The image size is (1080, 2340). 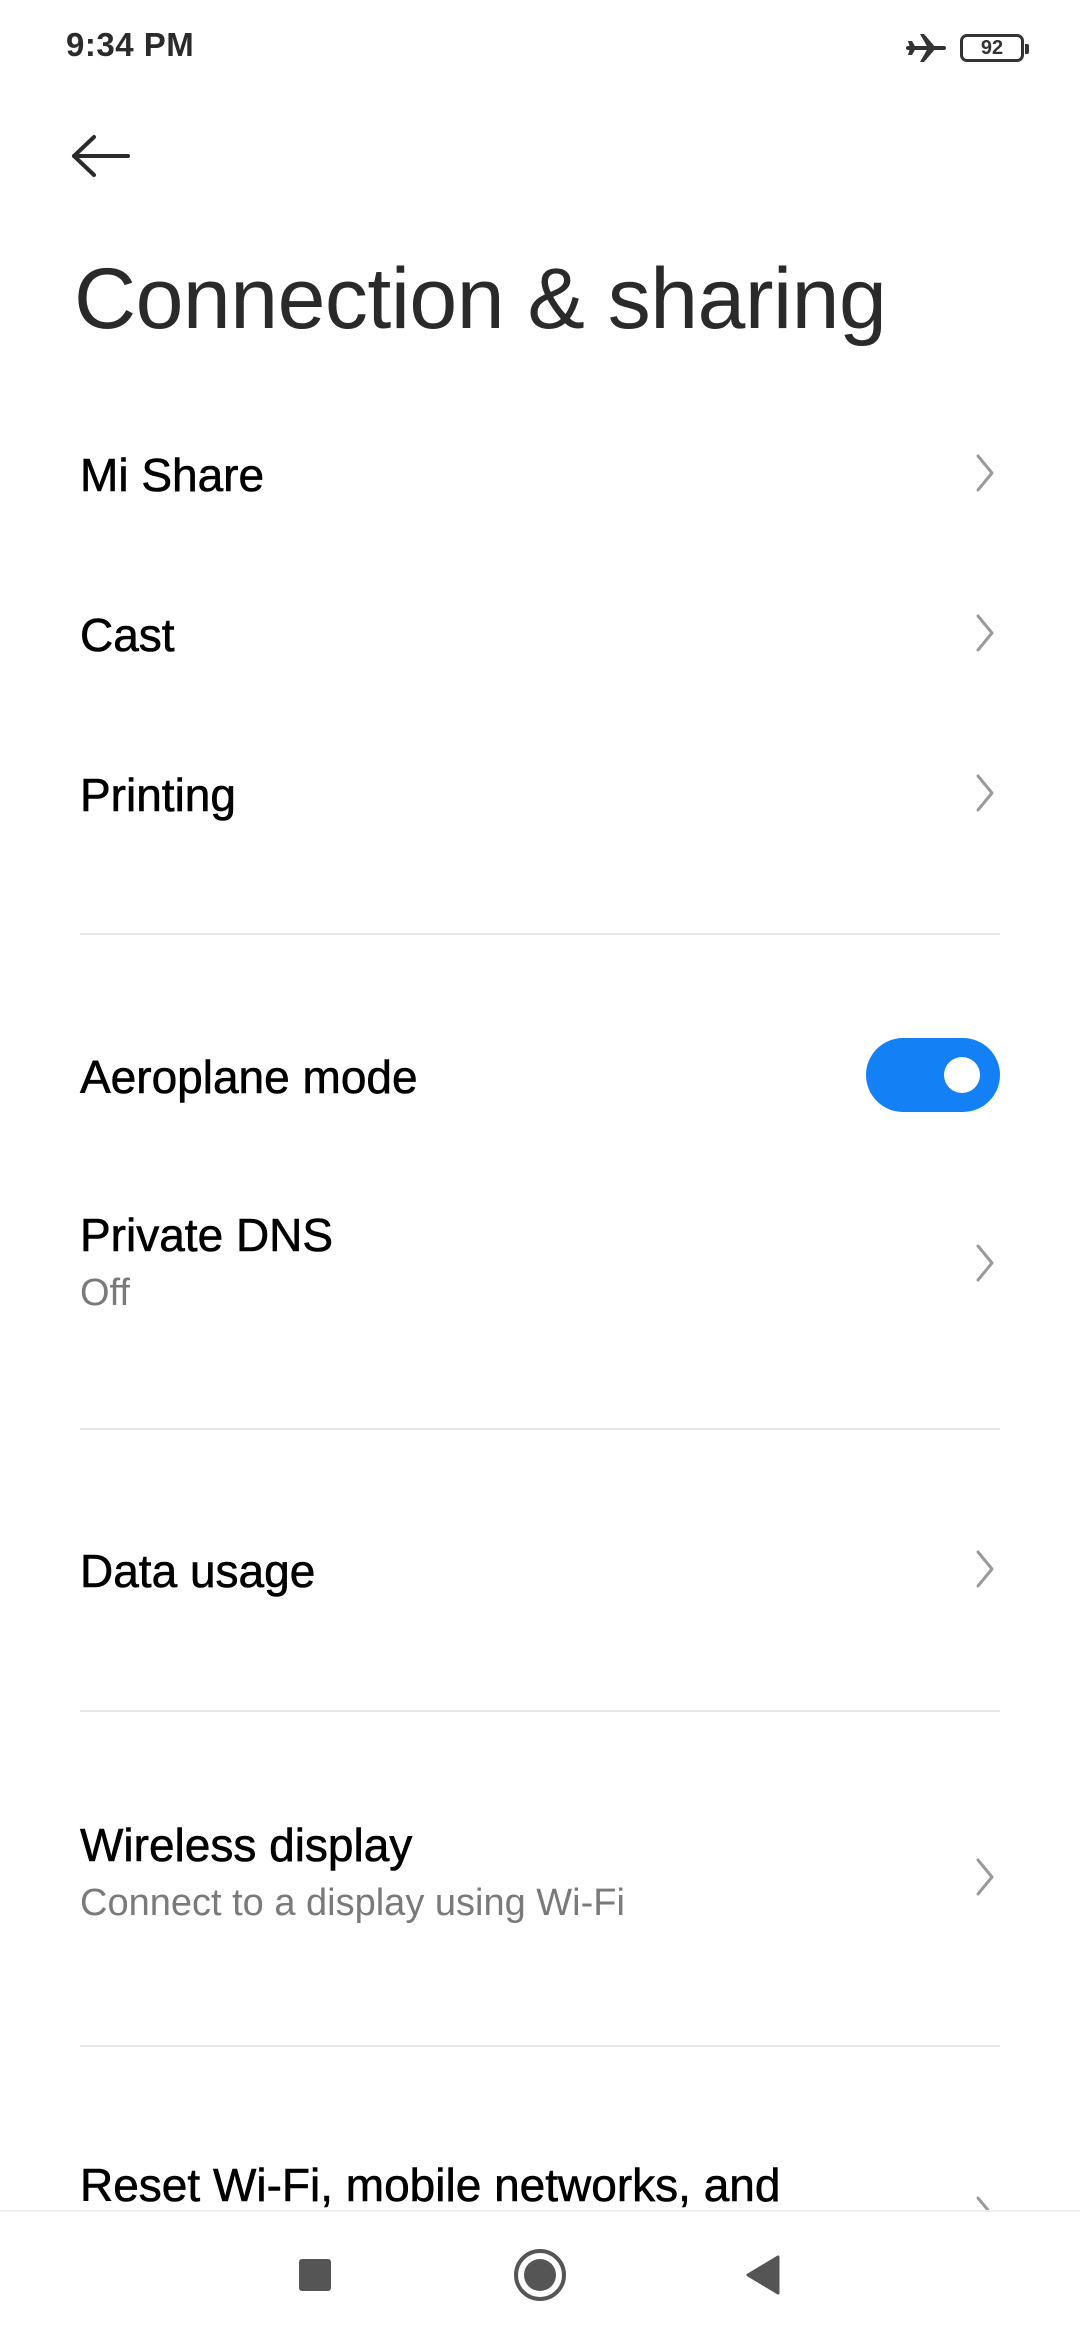 What do you see at coordinates (172, 475) in the screenshot?
I see `settings-item-label: Mi Share` at bounding box center [172, 475].